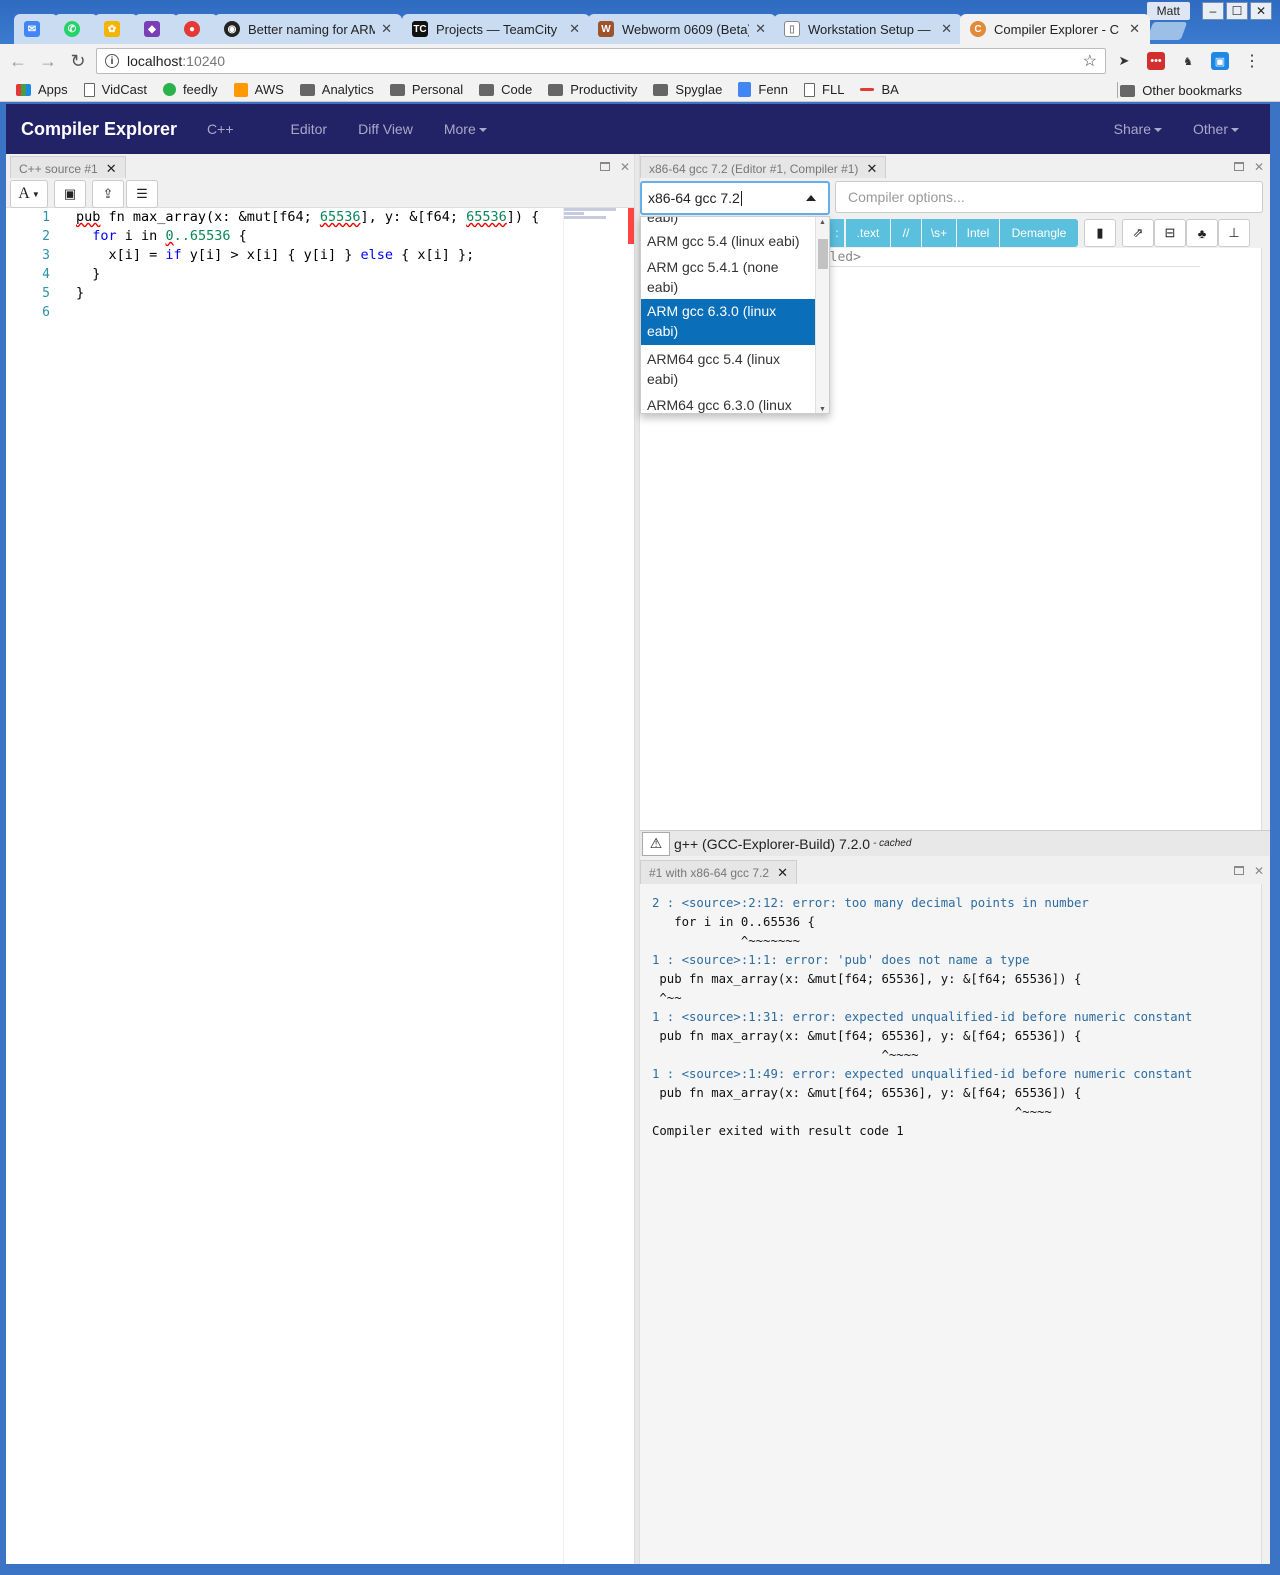 The width and height of the screenshot is (1280, 1575). I want to click on filter-button-hidden: :, so click(837, 233).